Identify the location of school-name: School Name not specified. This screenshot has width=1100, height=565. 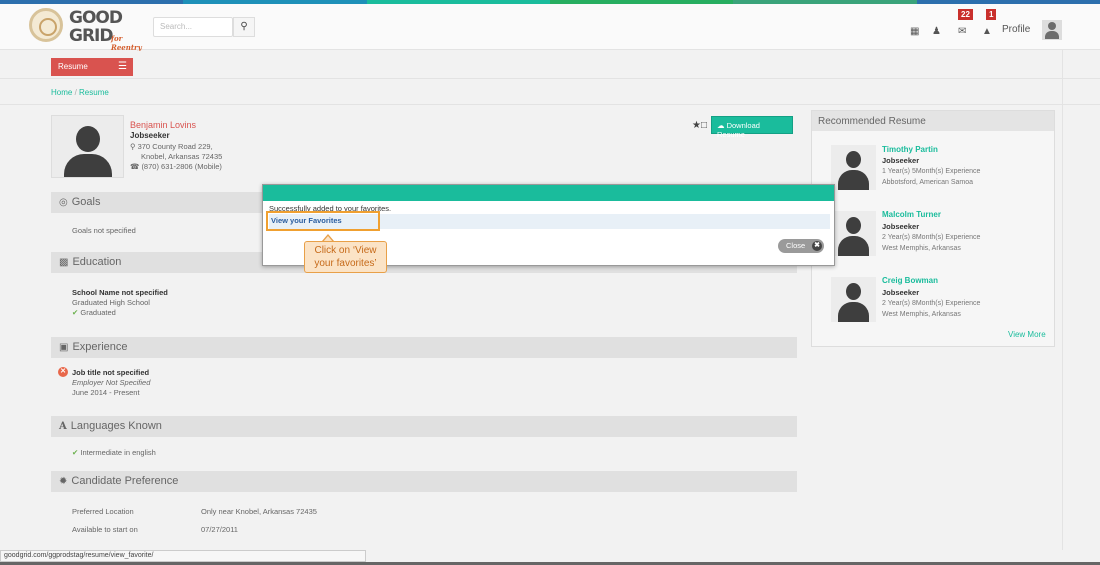
(120, 292).